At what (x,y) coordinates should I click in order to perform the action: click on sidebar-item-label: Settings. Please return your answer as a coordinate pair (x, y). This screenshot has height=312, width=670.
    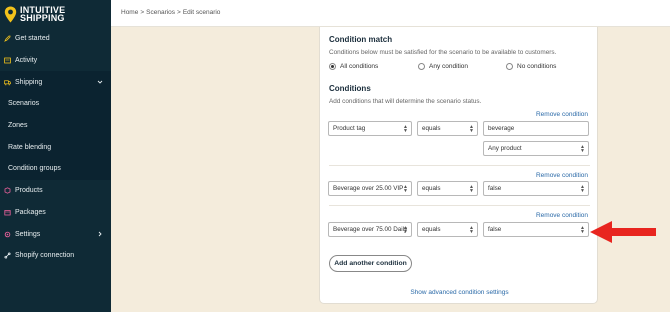
    Looking at the image, I should click on (28, 234).